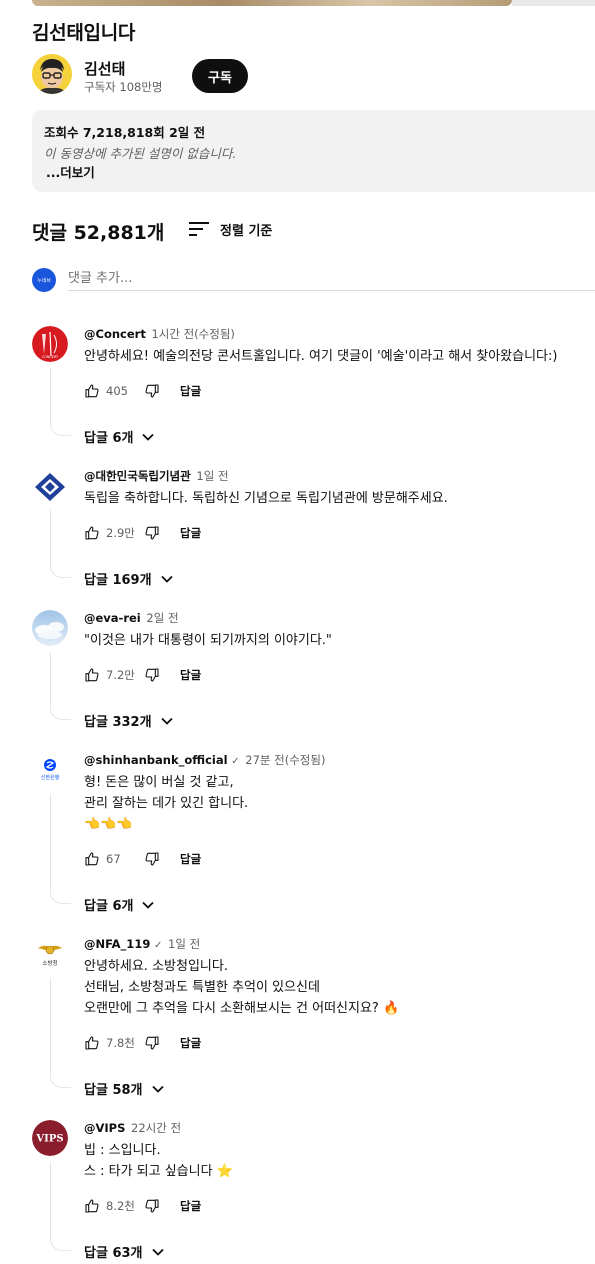 The height and width of the screenshot is (1264, 595). I want to click on comment-header: @NFA_119 ✓ 1일 전, so click(142, 944).